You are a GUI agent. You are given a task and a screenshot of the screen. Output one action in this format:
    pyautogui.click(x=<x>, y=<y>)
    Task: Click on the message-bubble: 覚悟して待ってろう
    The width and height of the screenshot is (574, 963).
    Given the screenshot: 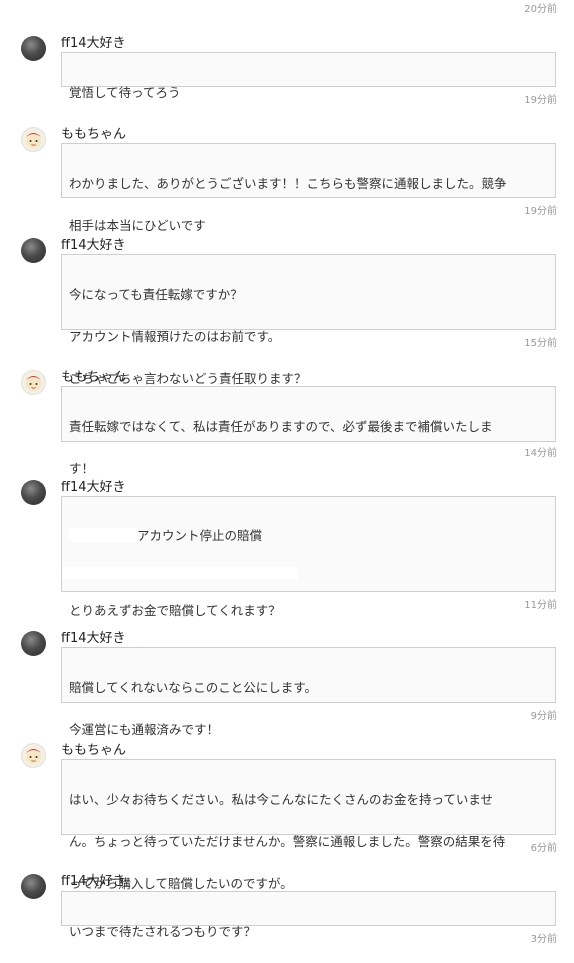 What is the action you would take?
    pyautogui.click(x=308, y=76)
    